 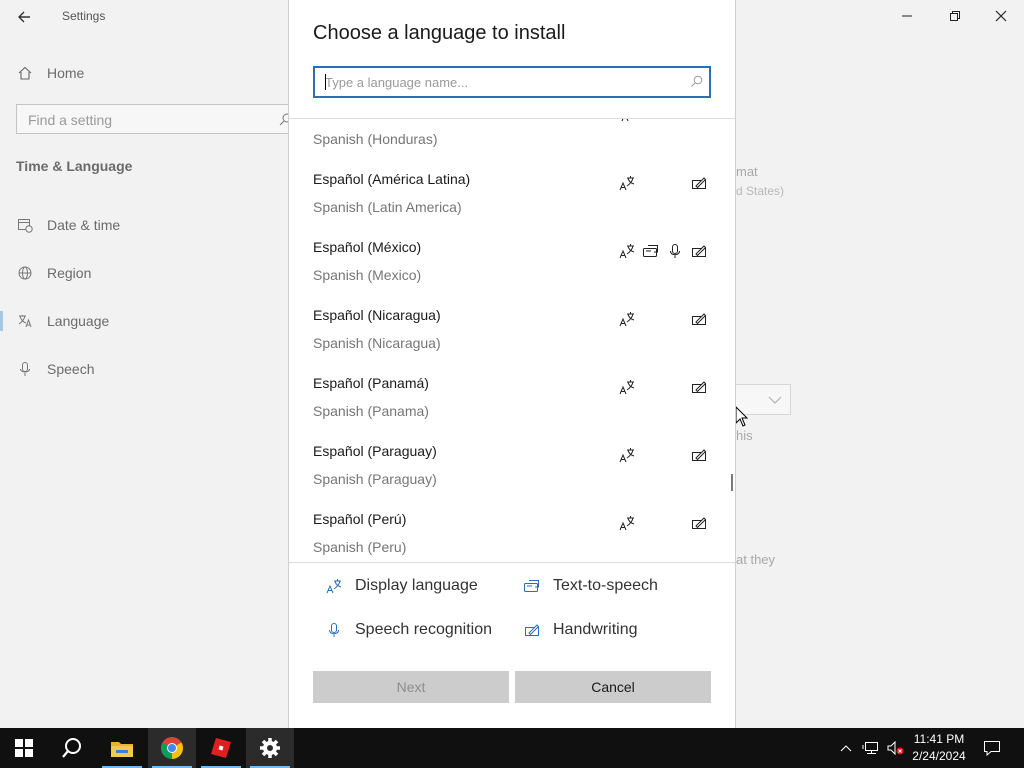 I want to click on language-search-box, so click(x=512, y=82).